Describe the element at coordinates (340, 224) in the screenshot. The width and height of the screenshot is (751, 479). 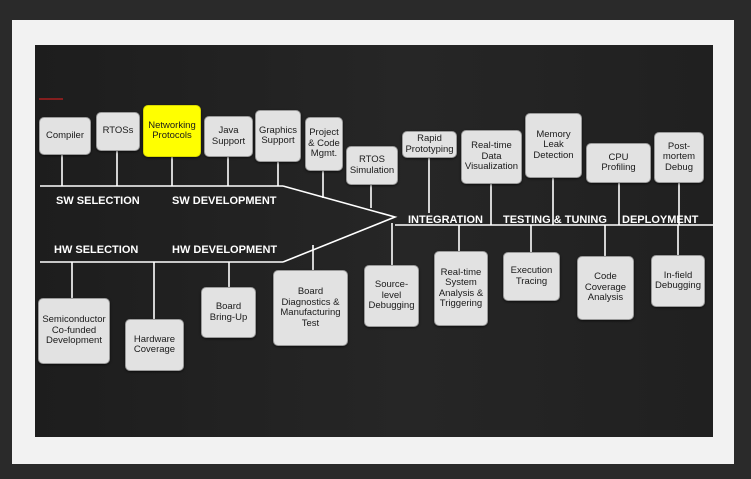
I see `arrow-head` at that location.